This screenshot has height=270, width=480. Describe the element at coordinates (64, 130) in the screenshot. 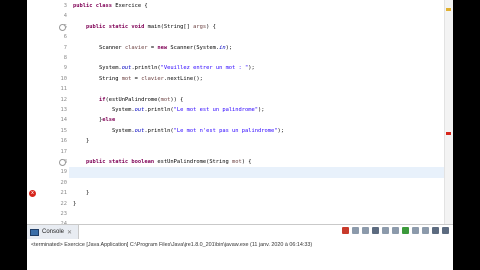

I see `line-number: 15` at that location.